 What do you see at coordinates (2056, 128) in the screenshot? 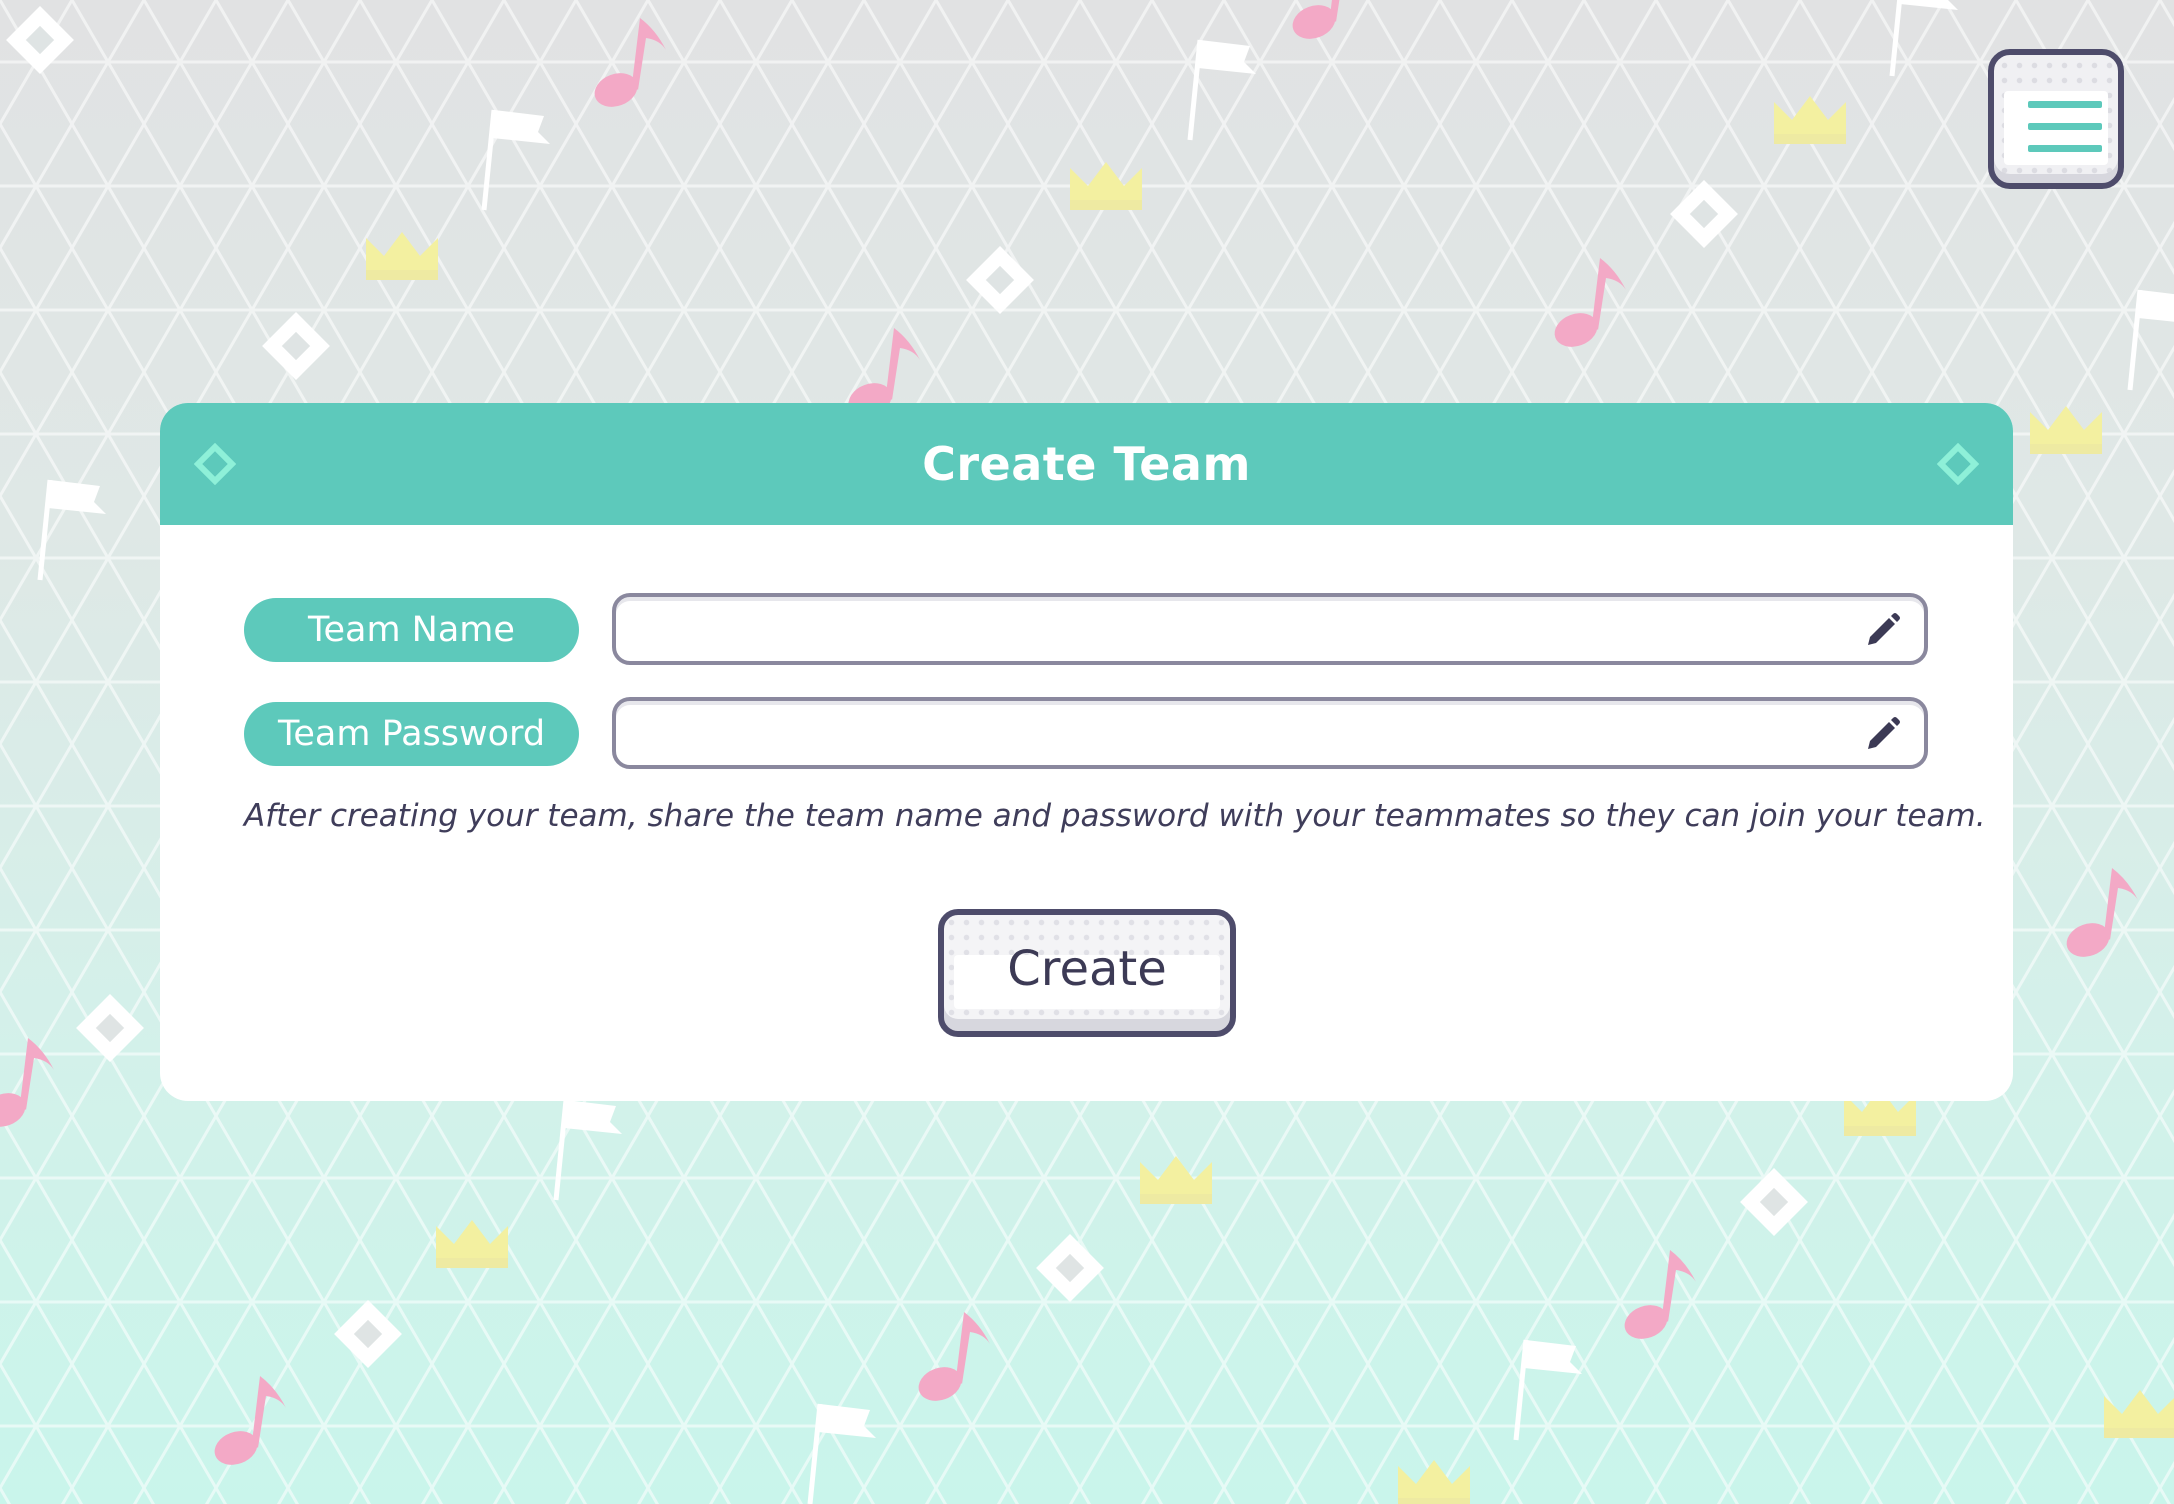
I see `hamburger-menu-icon` at bounding box center [2056, 128].